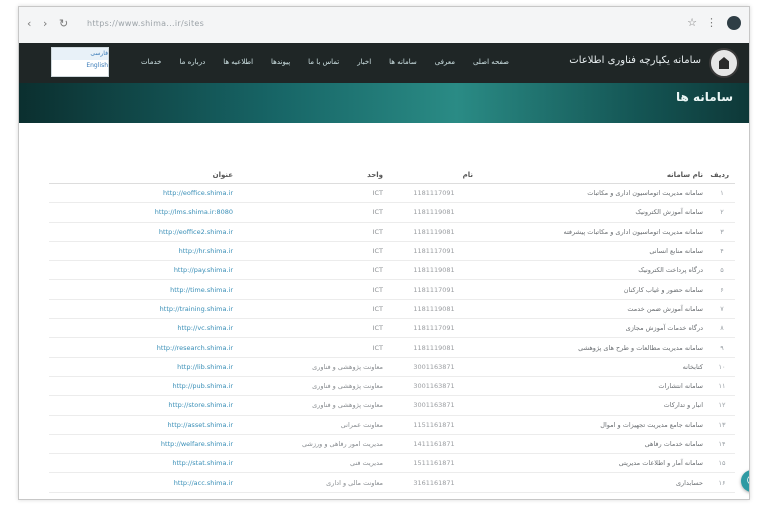 Image resolution: width=765 pixels, height=513 pixels. I want to click on row-index: ۲, so click(722, 212).